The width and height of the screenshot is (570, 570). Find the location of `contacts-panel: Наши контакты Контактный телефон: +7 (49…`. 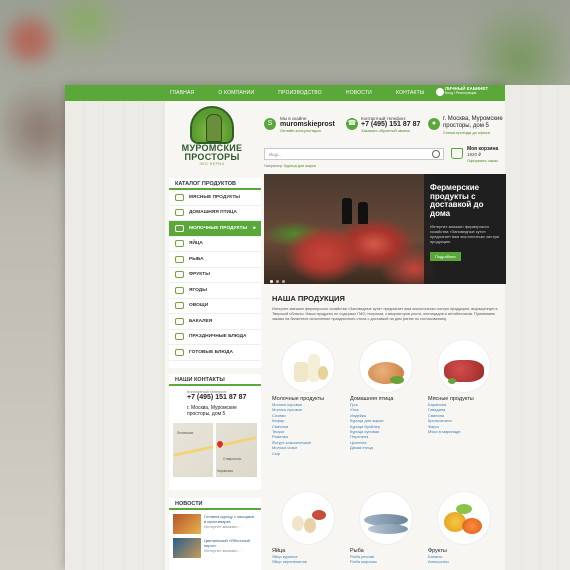

contacts-panel: Наши контакты Контактный телефон: +7 (49… is located at coordinates (215, 432).